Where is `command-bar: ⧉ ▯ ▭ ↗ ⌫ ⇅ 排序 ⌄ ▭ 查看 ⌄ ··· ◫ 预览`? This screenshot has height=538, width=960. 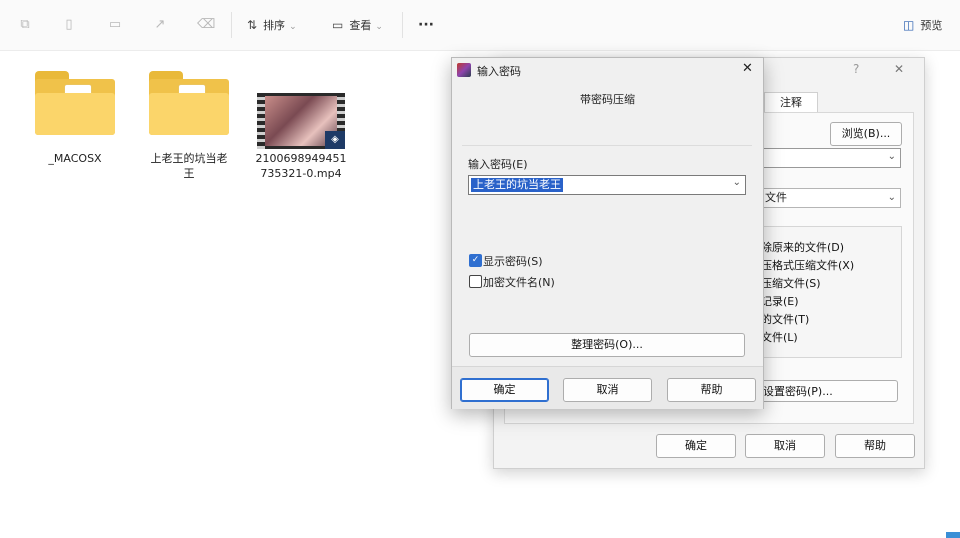 command-bar: ⧉ ▯ ▭ ↗ ⌫ ⇅ 排序 ⌄ ▭ 查看 ⌄ ··· ◫ 预览 is located at coordinates (480, 25).